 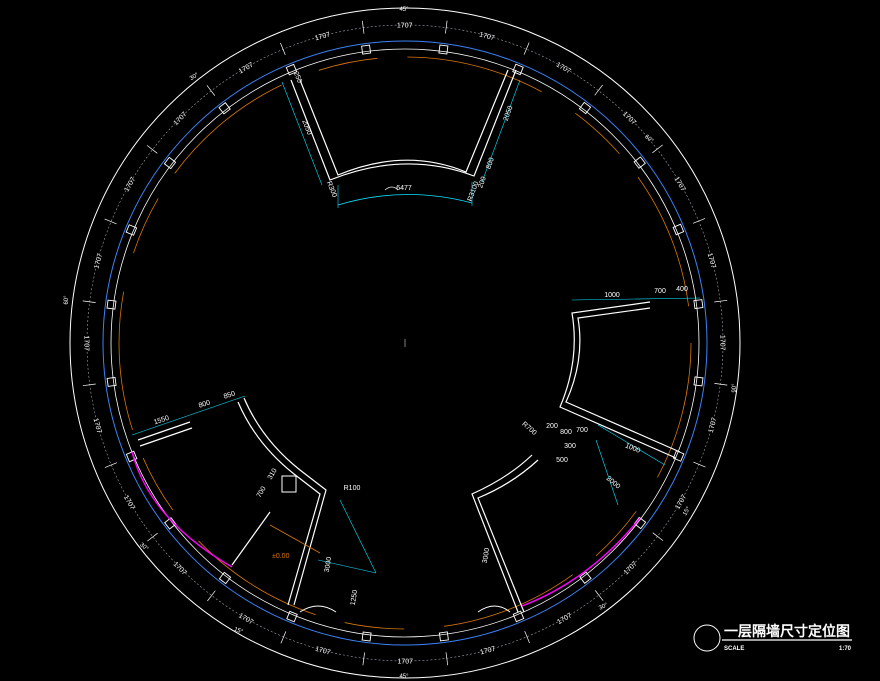 I want to click on right-room-bottom-dim-g: 300, so click(x=570, y=446).